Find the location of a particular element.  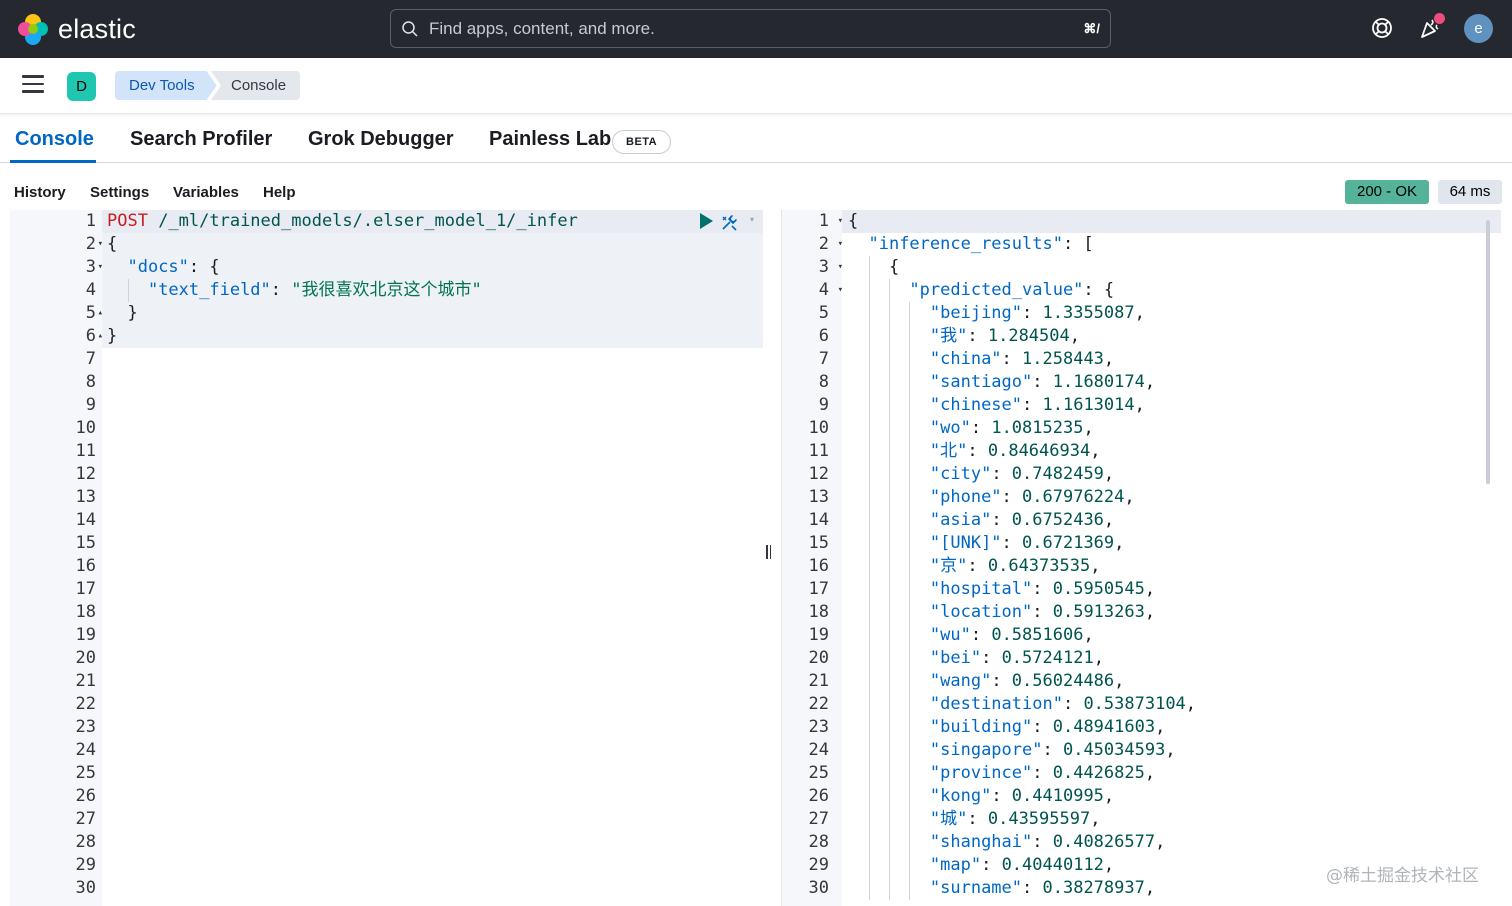

line-number: 12 is located at coordinates (818, 474).